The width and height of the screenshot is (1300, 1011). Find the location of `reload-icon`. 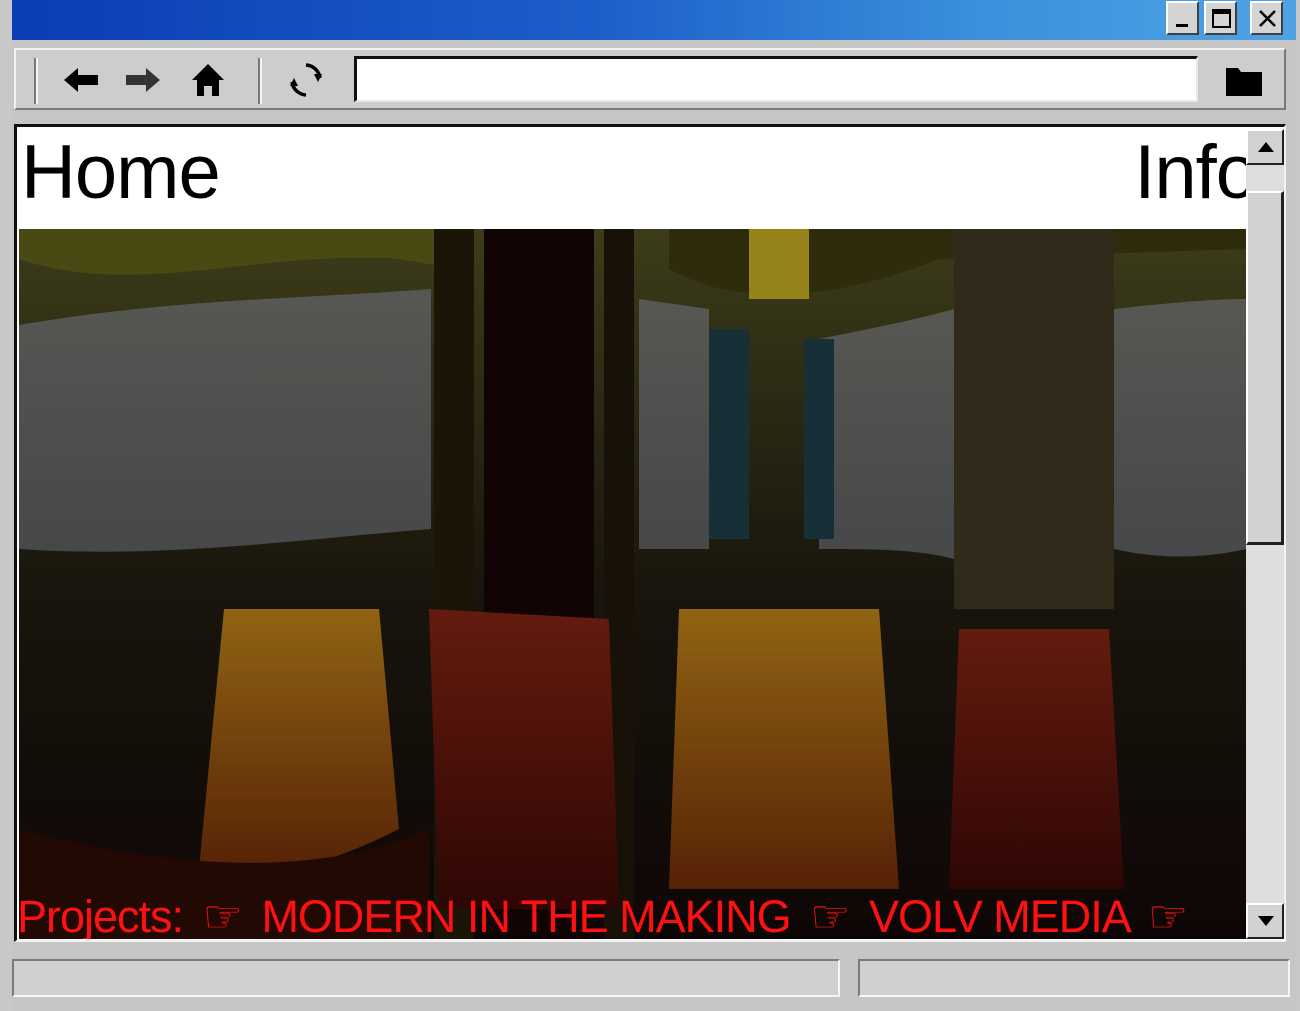

reload-icon is located at coordinates (306, 80).